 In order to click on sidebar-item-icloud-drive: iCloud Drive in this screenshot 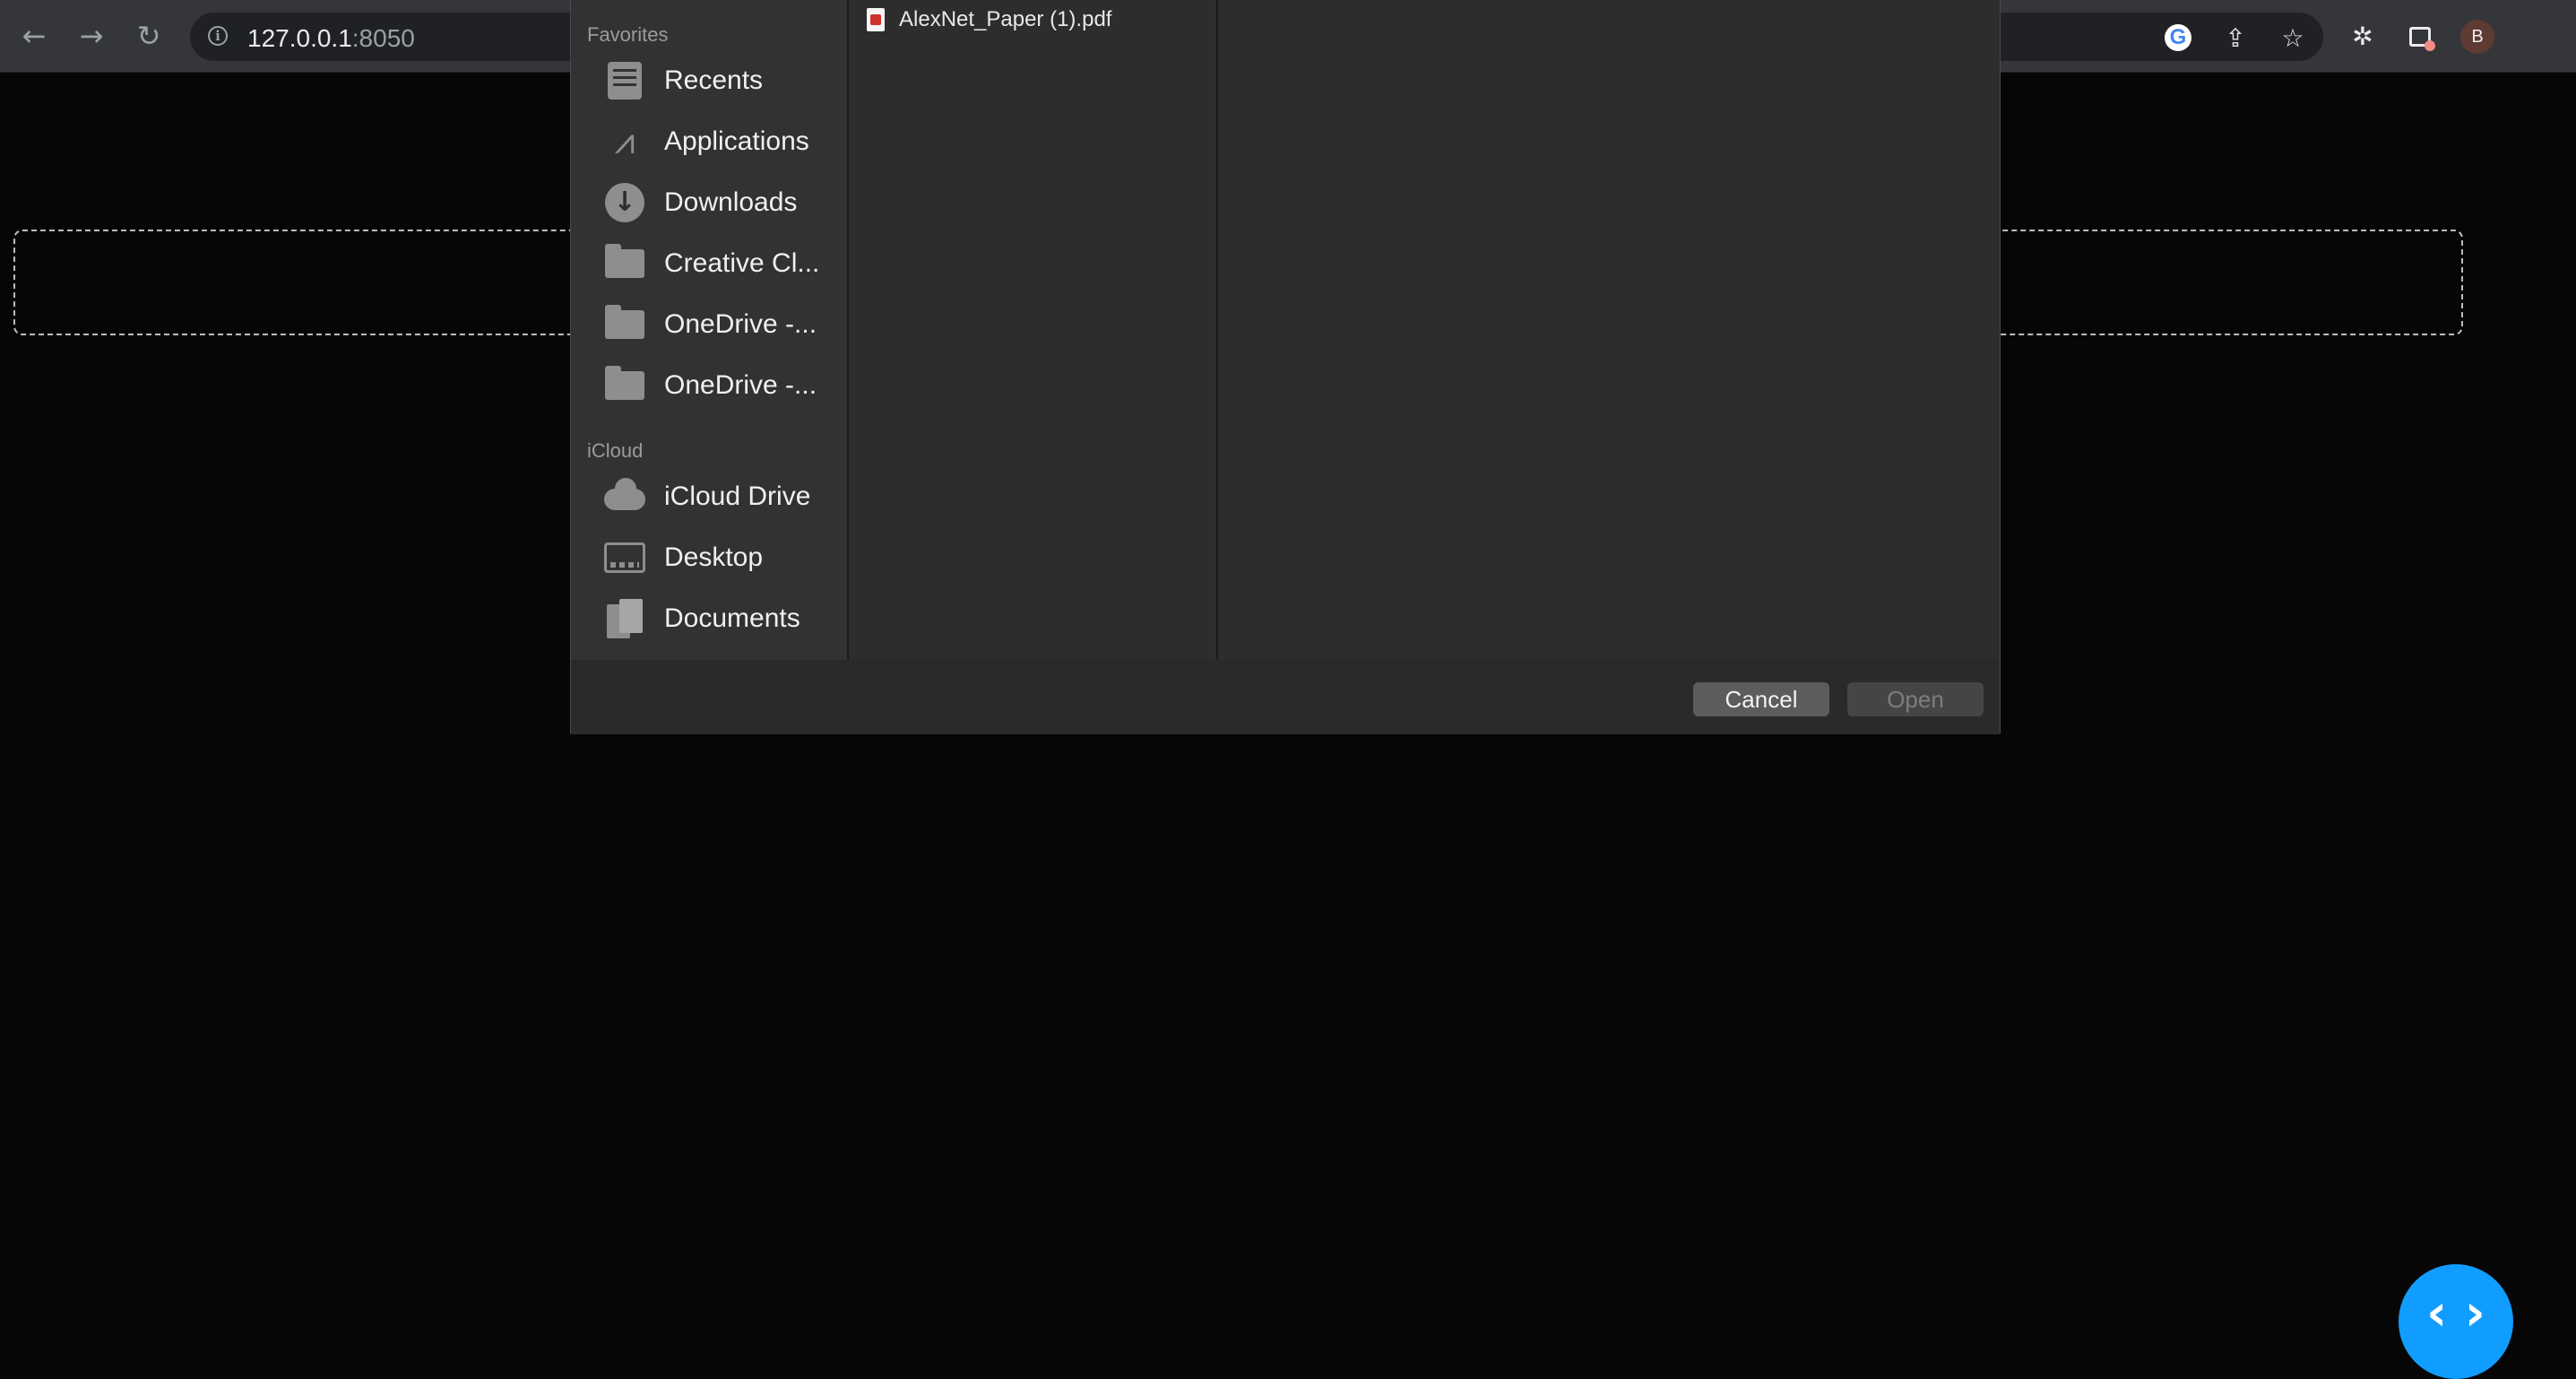, I will do `click(724, 497)`.